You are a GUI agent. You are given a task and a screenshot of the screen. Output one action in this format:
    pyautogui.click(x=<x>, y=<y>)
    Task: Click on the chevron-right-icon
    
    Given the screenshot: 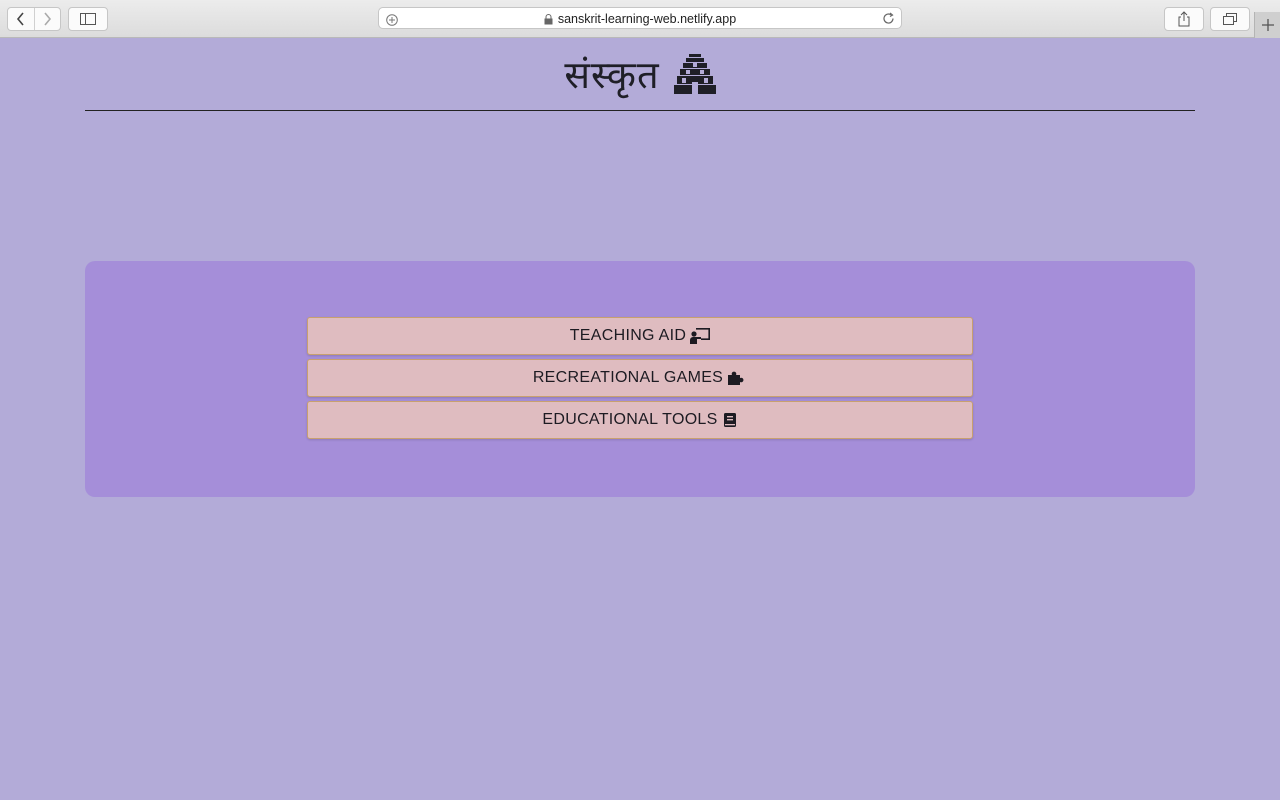 What is the action you would take?
    pyautogui.click(x=48, y=19)
    